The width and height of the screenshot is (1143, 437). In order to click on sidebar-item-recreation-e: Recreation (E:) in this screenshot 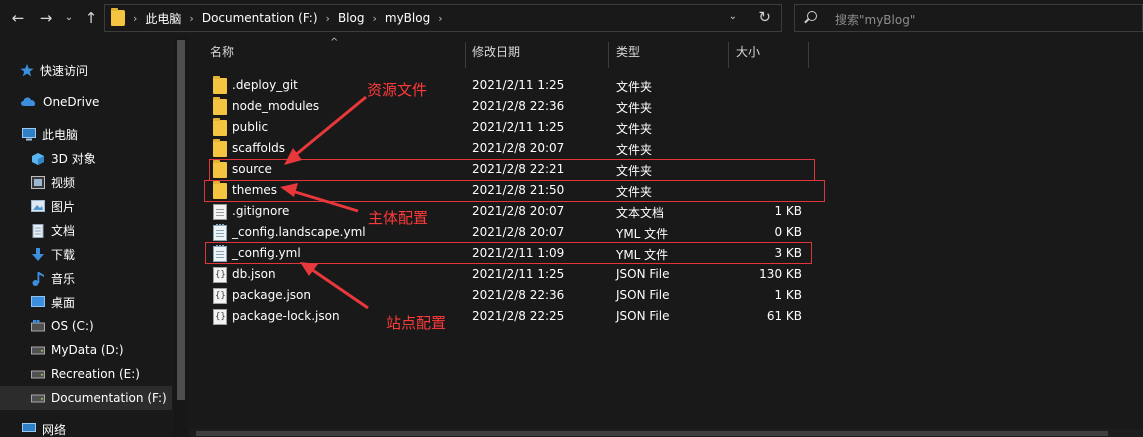, I will do `click(86, 374)`.